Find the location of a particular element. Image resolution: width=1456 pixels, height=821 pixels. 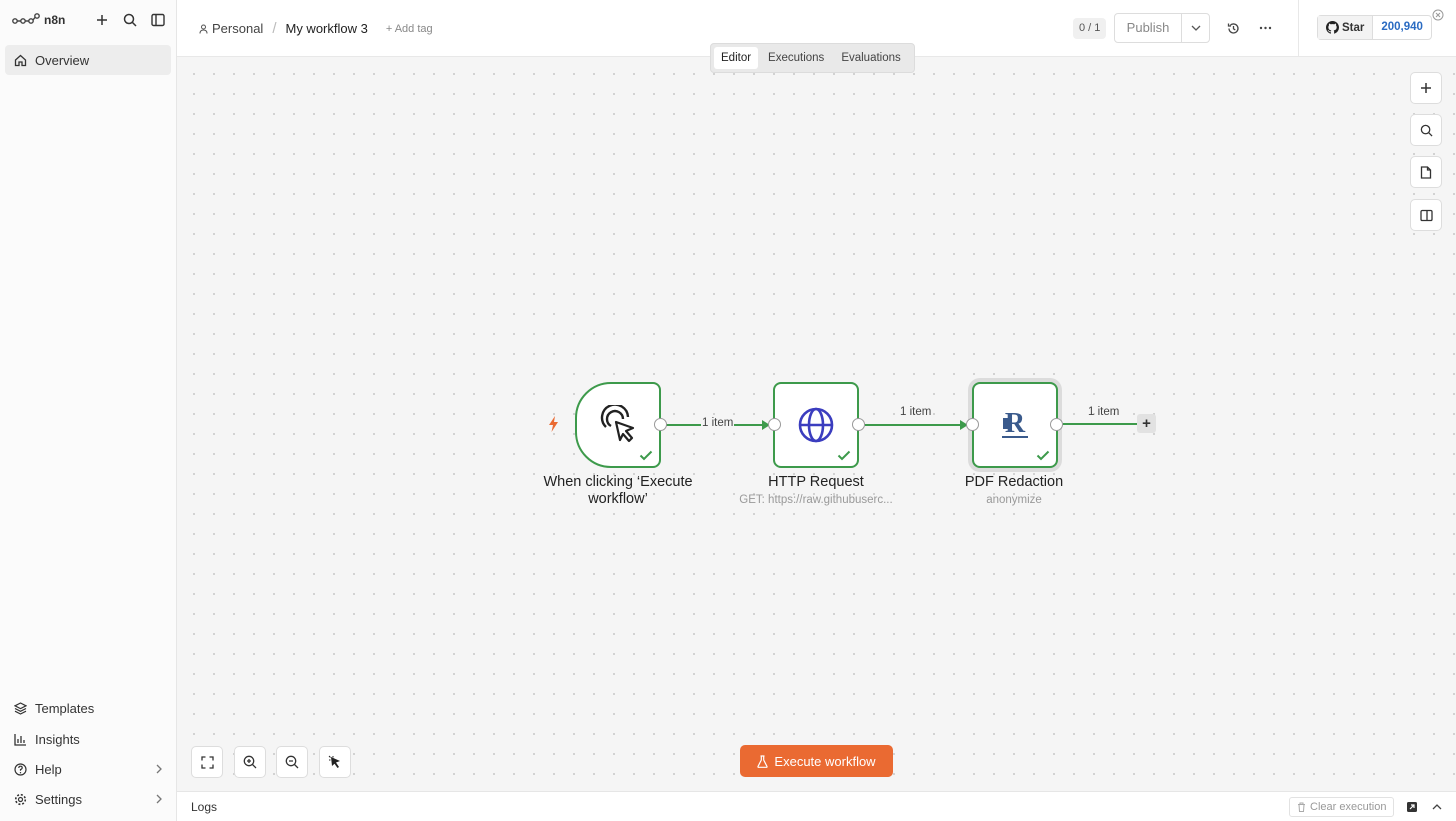

chevron-down-icon is located at coordinates (1195, 28).